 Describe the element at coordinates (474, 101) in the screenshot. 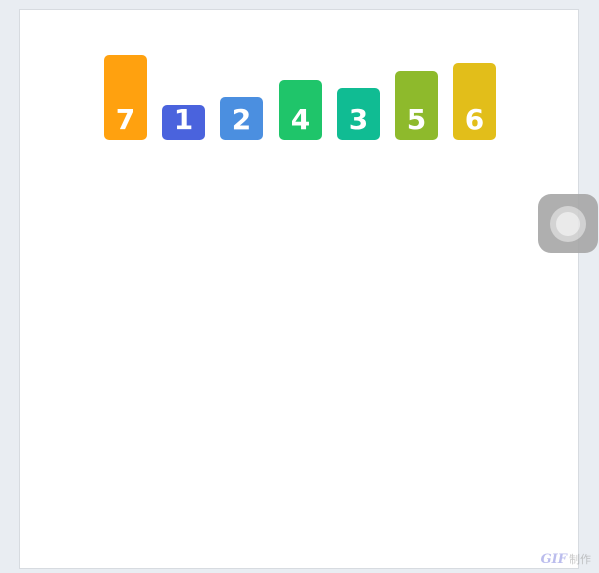

I see `bar-6: 6` at that location.